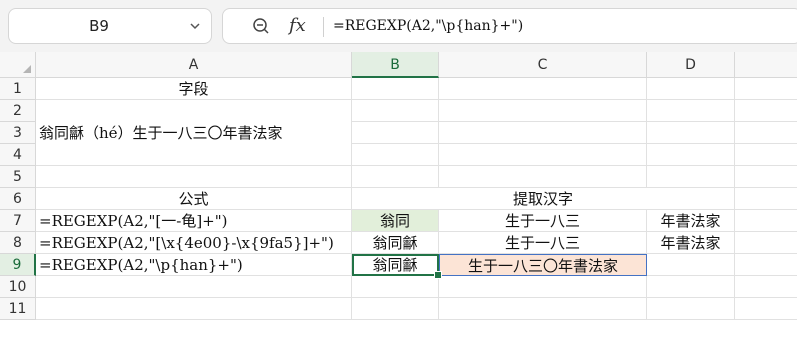 This screenshot has width=797, height=347. Describe the element at coordinates (395, 65) in the screenshot. I see `column-header-b: B` at that location.